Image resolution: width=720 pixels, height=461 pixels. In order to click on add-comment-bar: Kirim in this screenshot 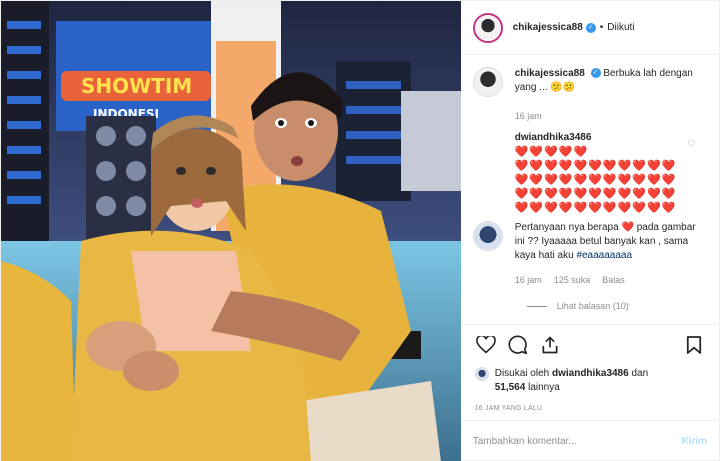, I will do `click(589, 440)`.